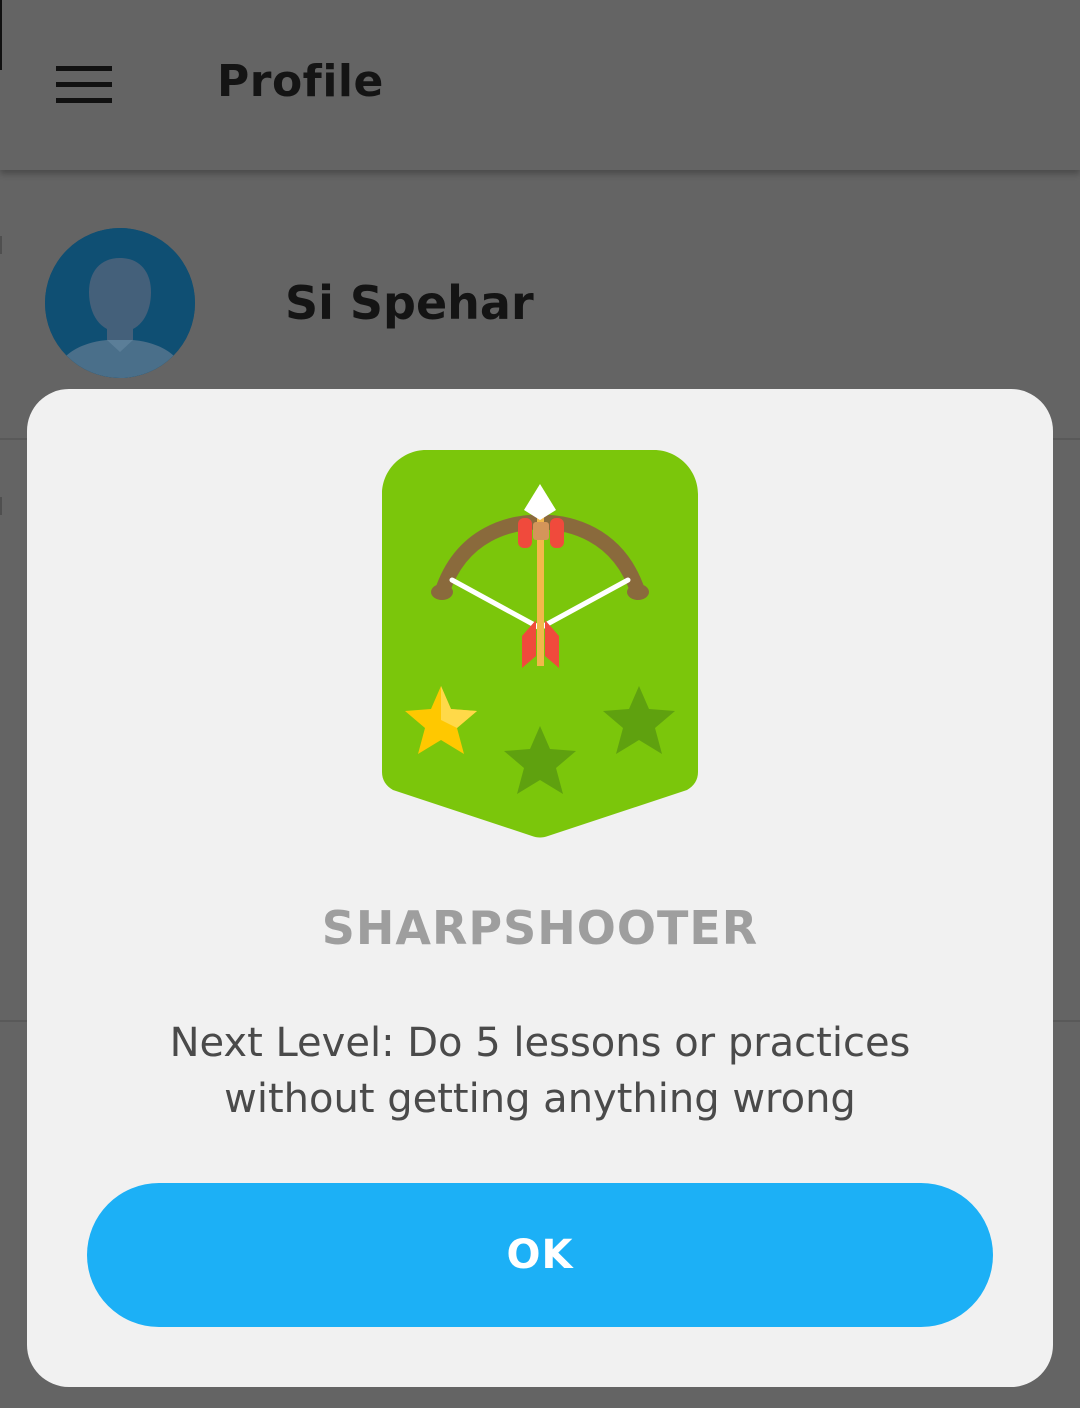 The width and height of the screenshot is (1080, 1408). I want to click on default-avatar-icon, so click(120, 303).